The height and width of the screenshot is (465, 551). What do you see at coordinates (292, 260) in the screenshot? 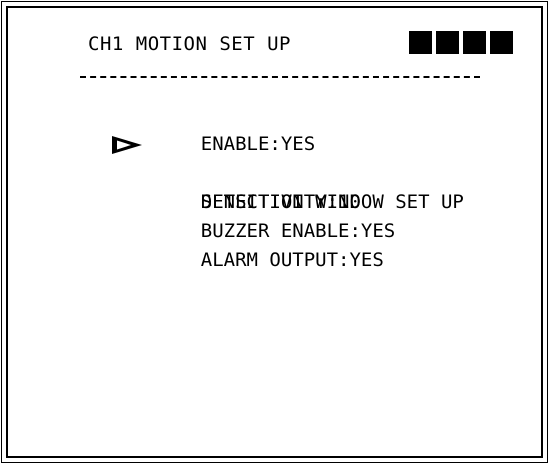
I see `menu-item-label: ALARM OUTPUT:YES` at bounding box center [292, 260].